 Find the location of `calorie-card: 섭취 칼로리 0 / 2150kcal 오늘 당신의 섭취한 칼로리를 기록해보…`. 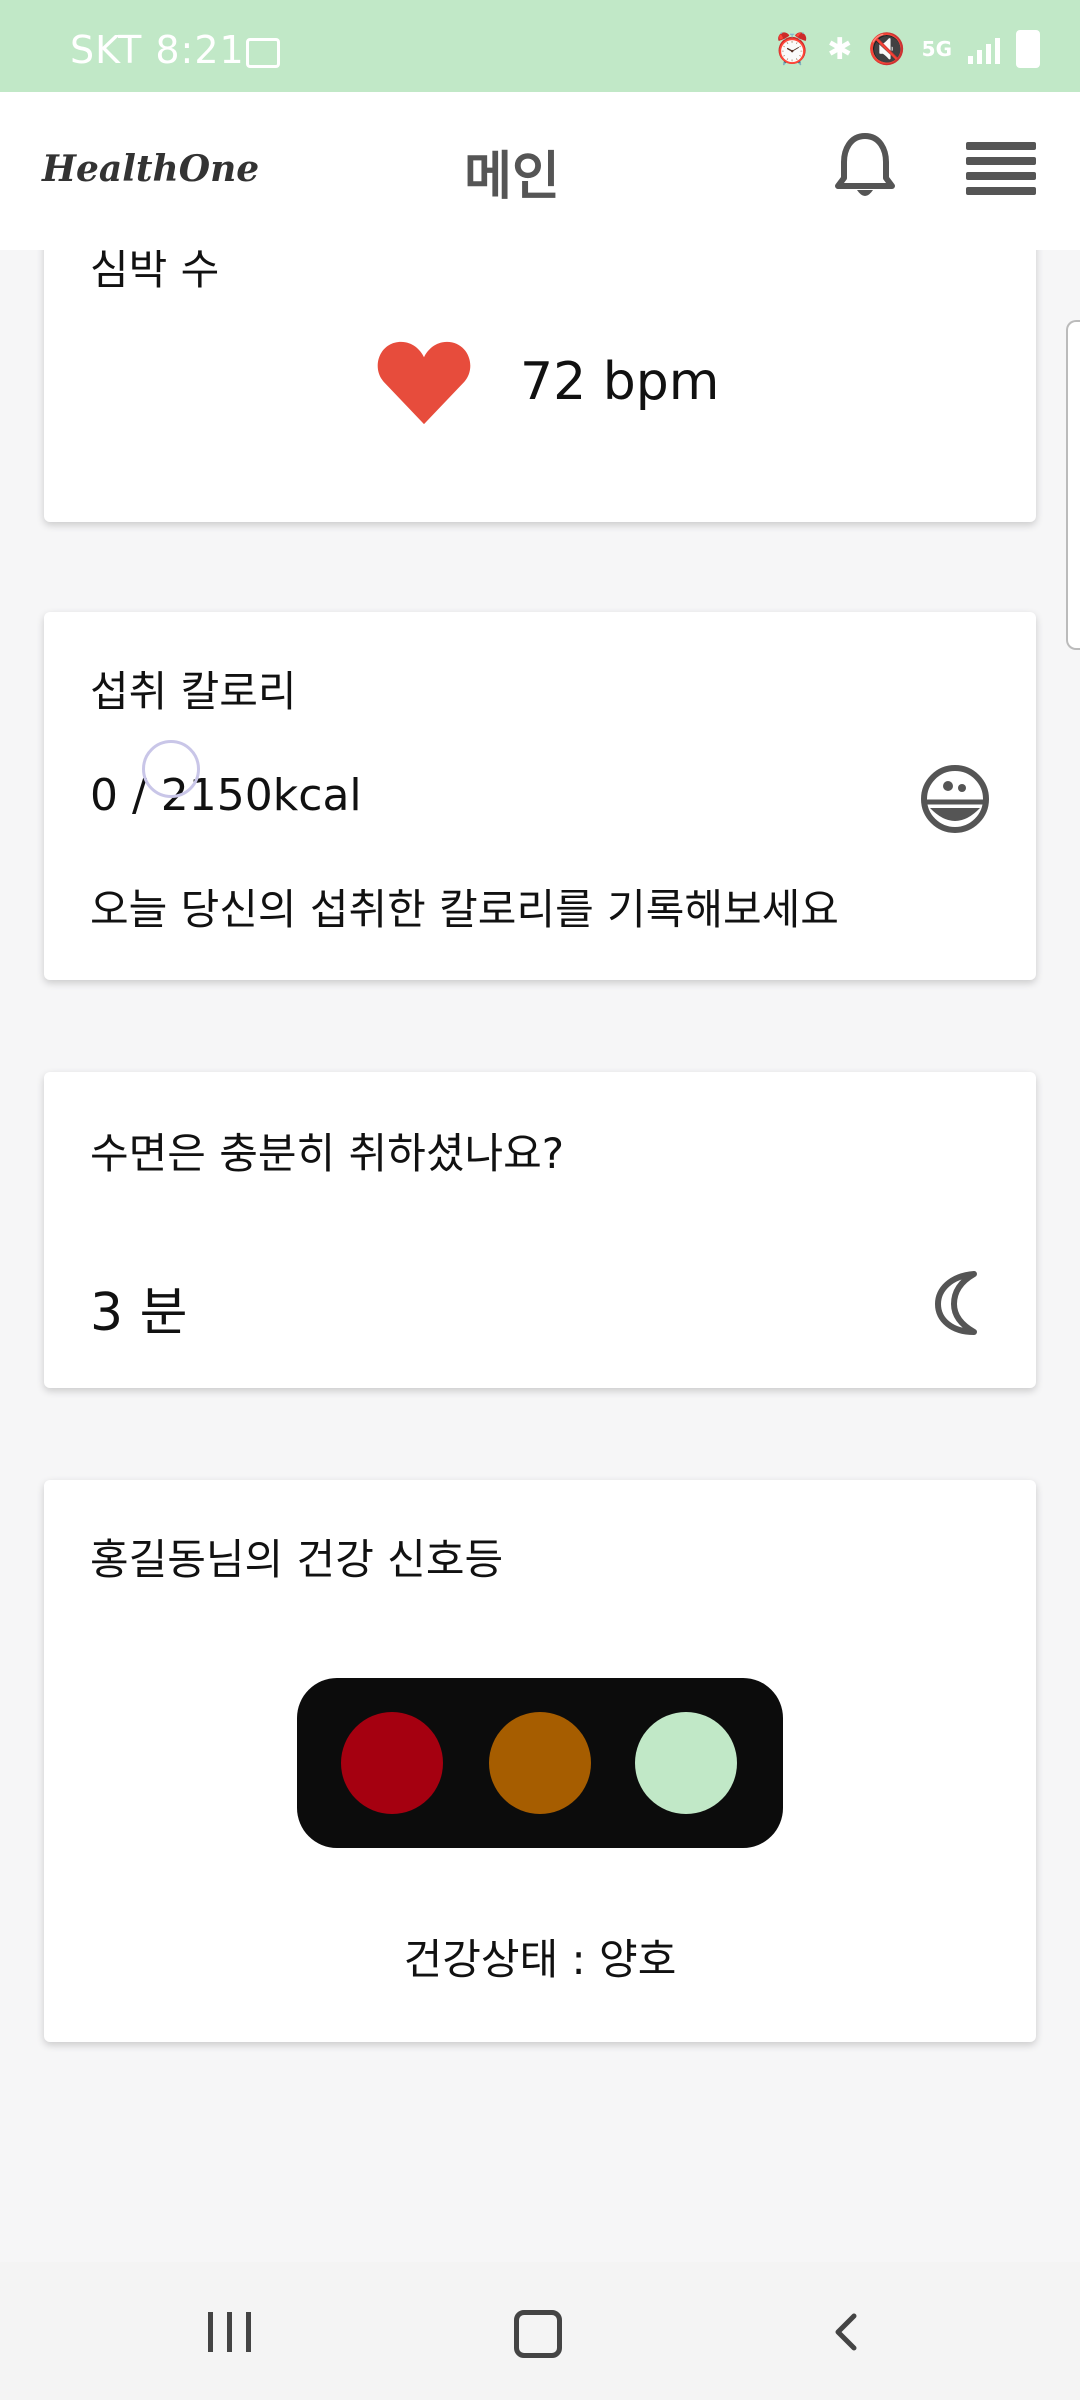

calorie-card: 섭취 칼로리 0 / 2150kcal 오늘 당신의 섭취한 칼로리를 기록해보… is located at coordinates (540, 796).